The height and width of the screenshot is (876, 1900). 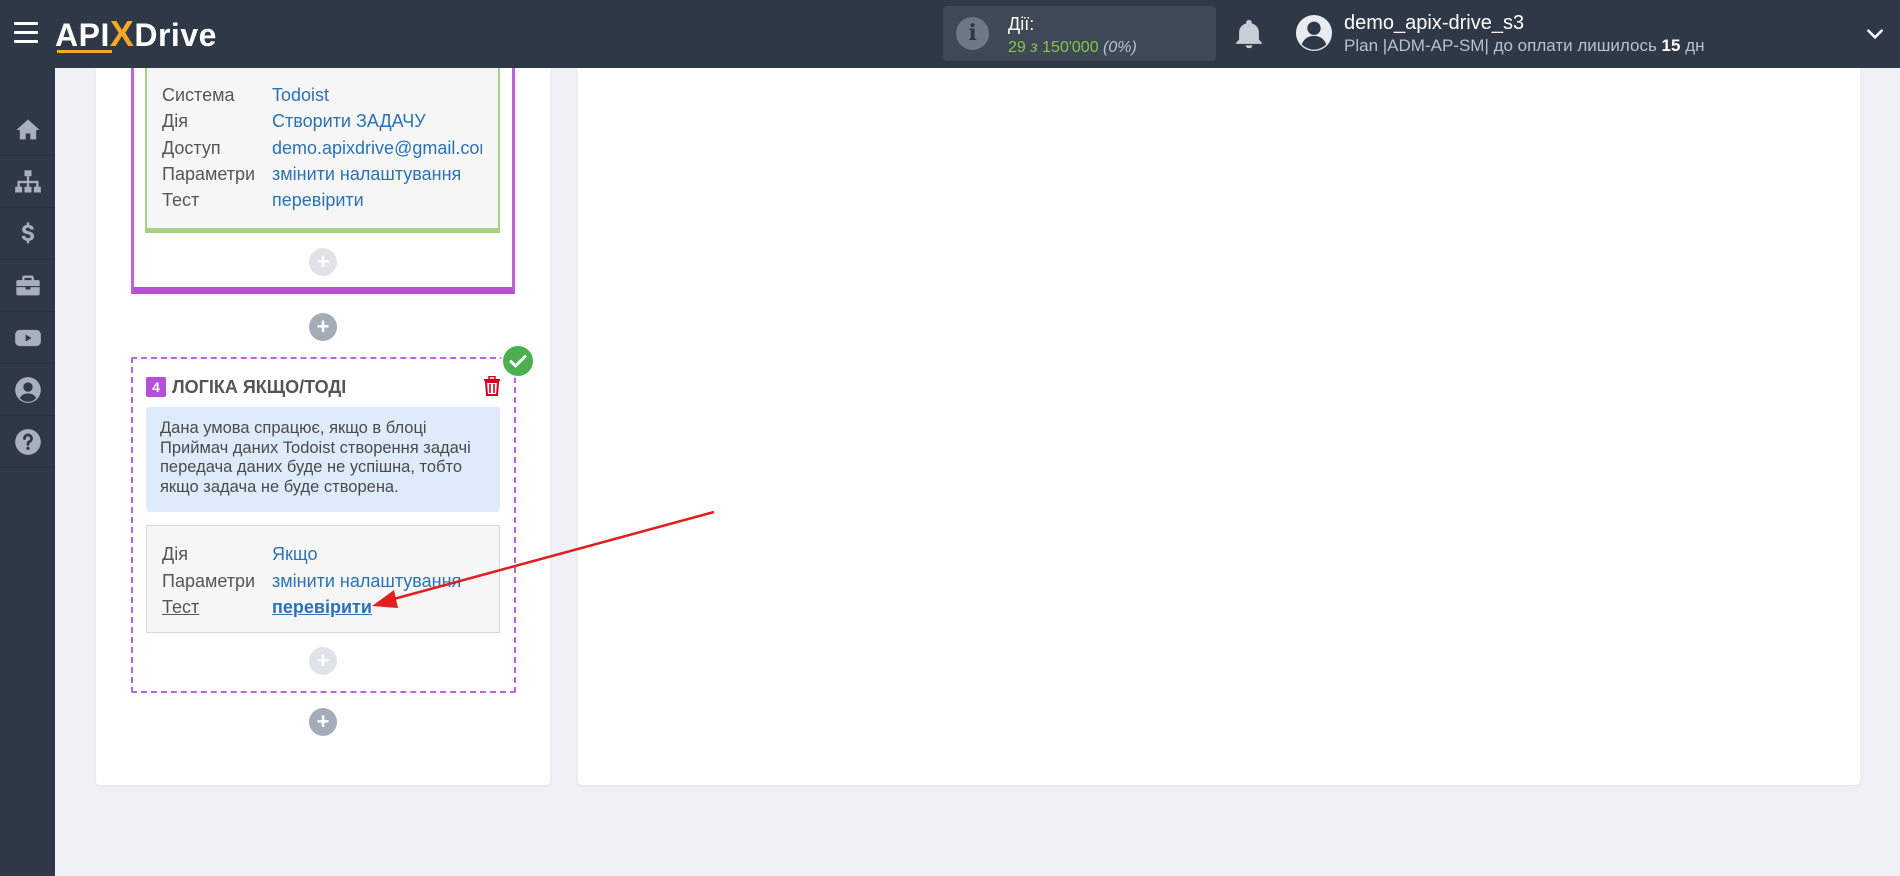 I want to click on actions-title: Дії:, so click(x=1021, y=24).